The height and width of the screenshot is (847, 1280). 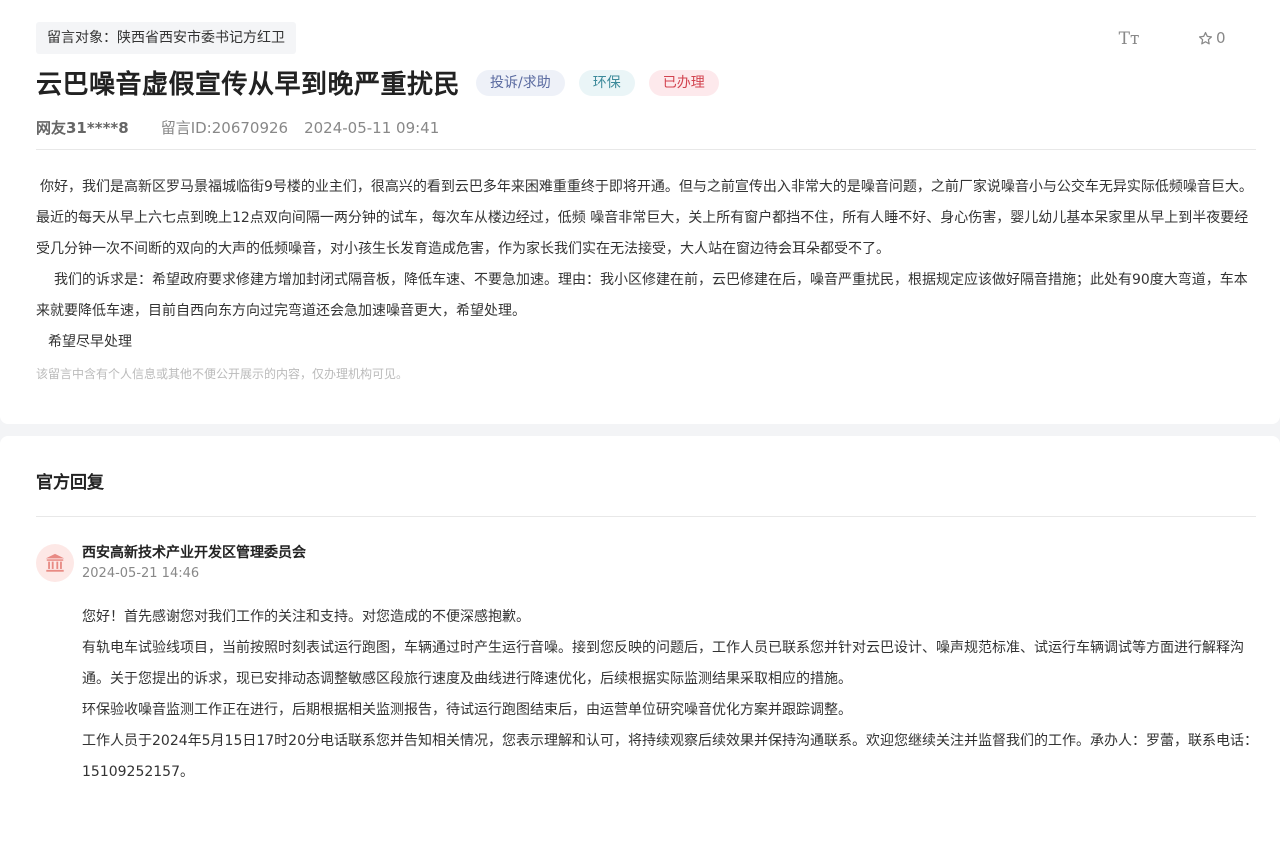 I want to click on favorite-count: 0, so click(x=1221, y=38).